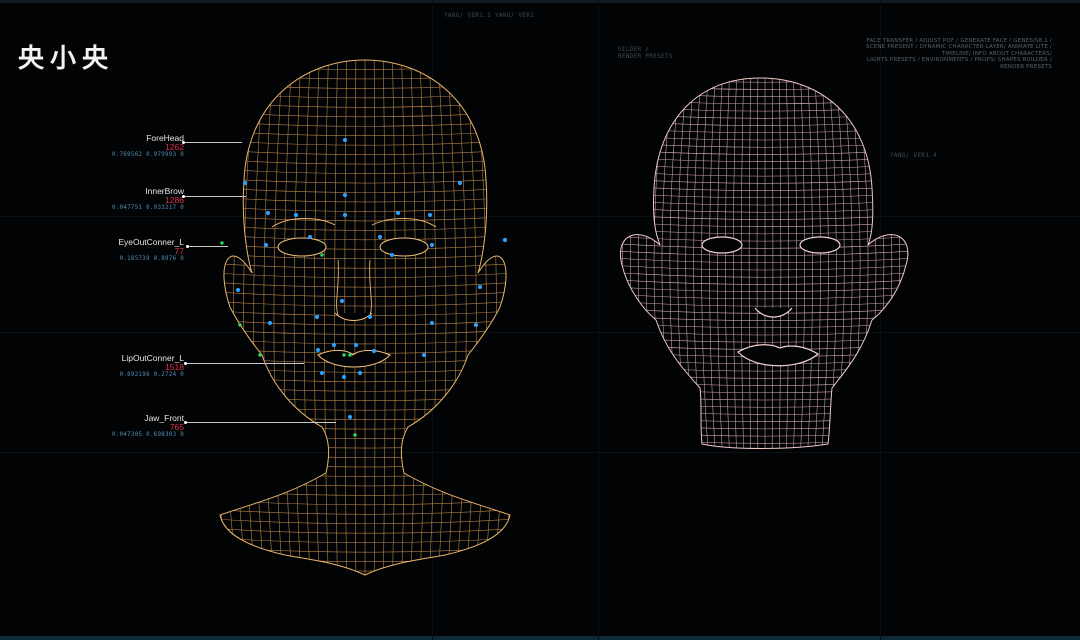 Image resolution: width=1080 pixels, height=640 pixels. What do you see at coordinates (540, 638) in the screenshot?
I see `window-bottom-border` at bounding box center [540, 638].